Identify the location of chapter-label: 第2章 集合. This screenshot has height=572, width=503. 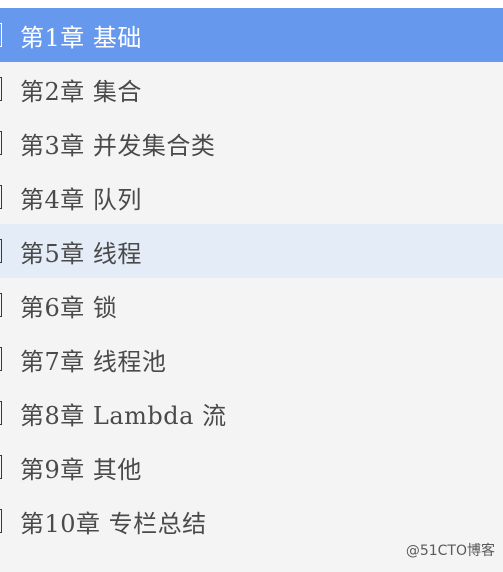
(81, 91).